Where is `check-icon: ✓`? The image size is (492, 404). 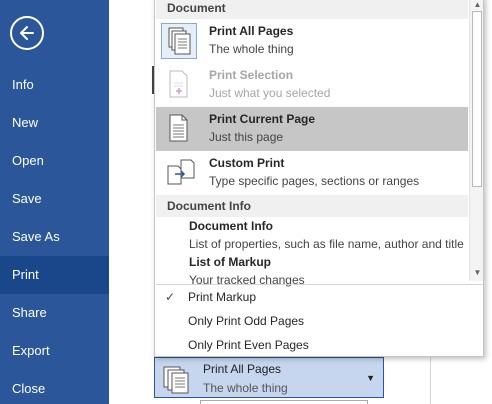
check-icon: ✓ is located at coordinates (170, 297).